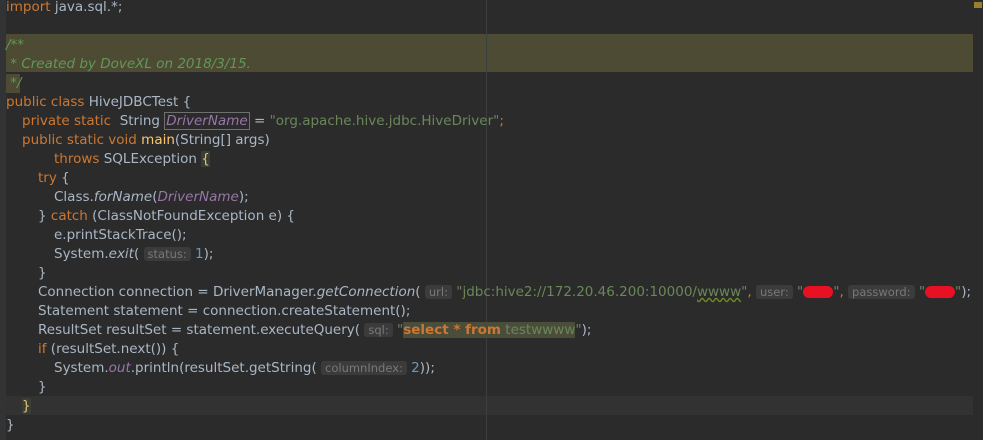 The image size is (983, 440). Describe the element at coordinates (42, 273) in the screenshot. I see `code-line-15: }` at that location.